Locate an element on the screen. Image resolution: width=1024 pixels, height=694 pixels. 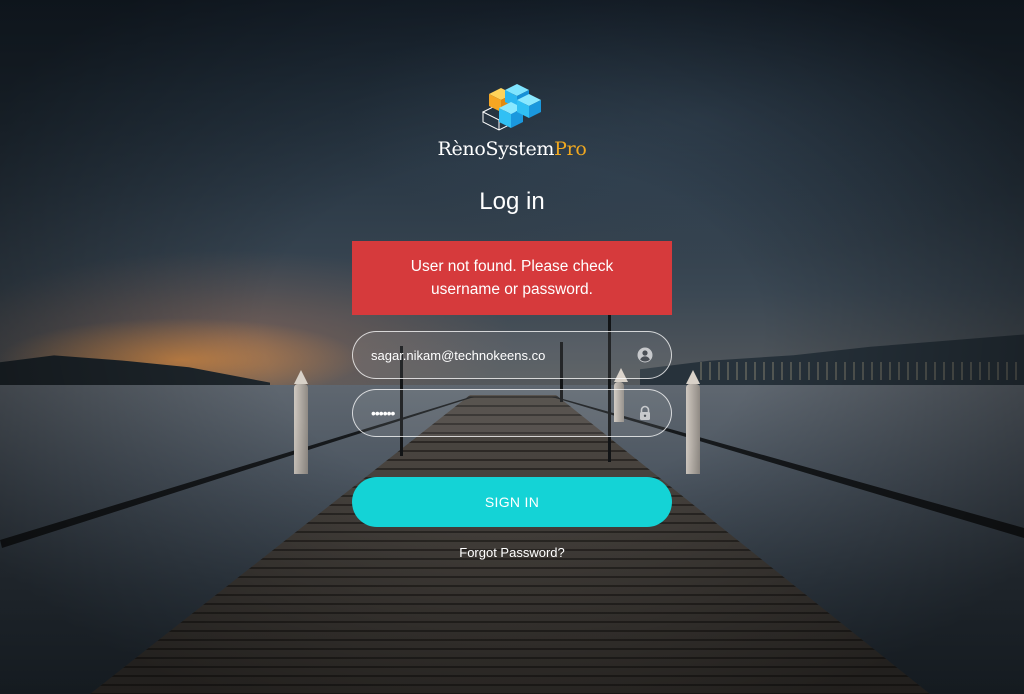
stacked-cubes-logo-icon is located at coordinates (512, 109).